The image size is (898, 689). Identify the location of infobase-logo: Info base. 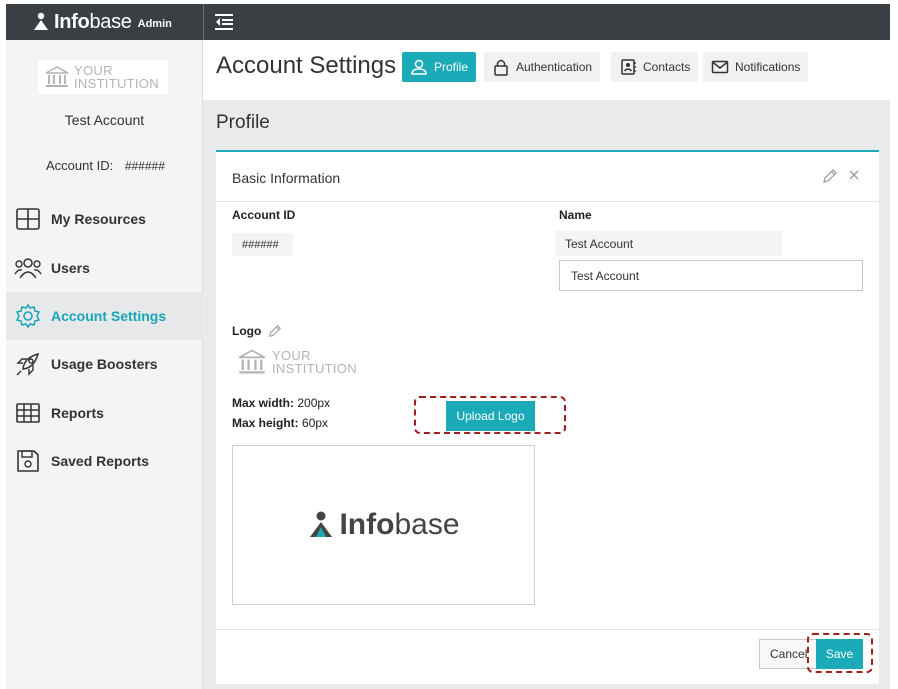
(383, 525).